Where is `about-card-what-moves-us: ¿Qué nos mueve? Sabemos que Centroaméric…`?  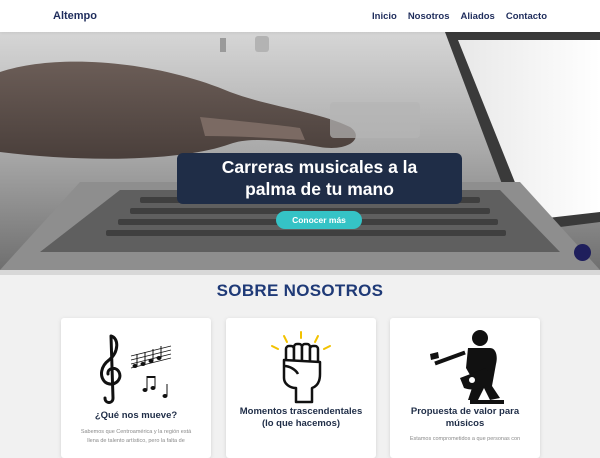 about-card-what-moves-us: ¿Qué nos mueve? Sabemos que Centroaméric… is located at coordinates (136, 388).